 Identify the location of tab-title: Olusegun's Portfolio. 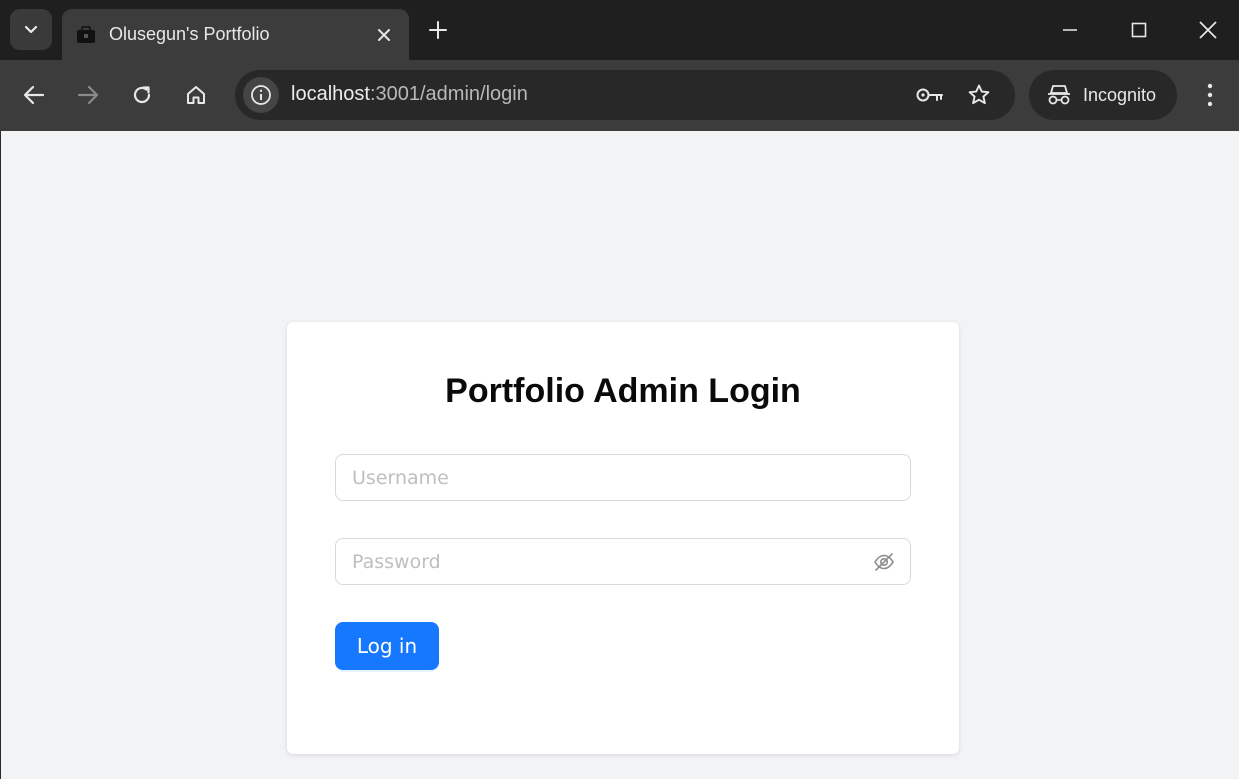
(189, 34).